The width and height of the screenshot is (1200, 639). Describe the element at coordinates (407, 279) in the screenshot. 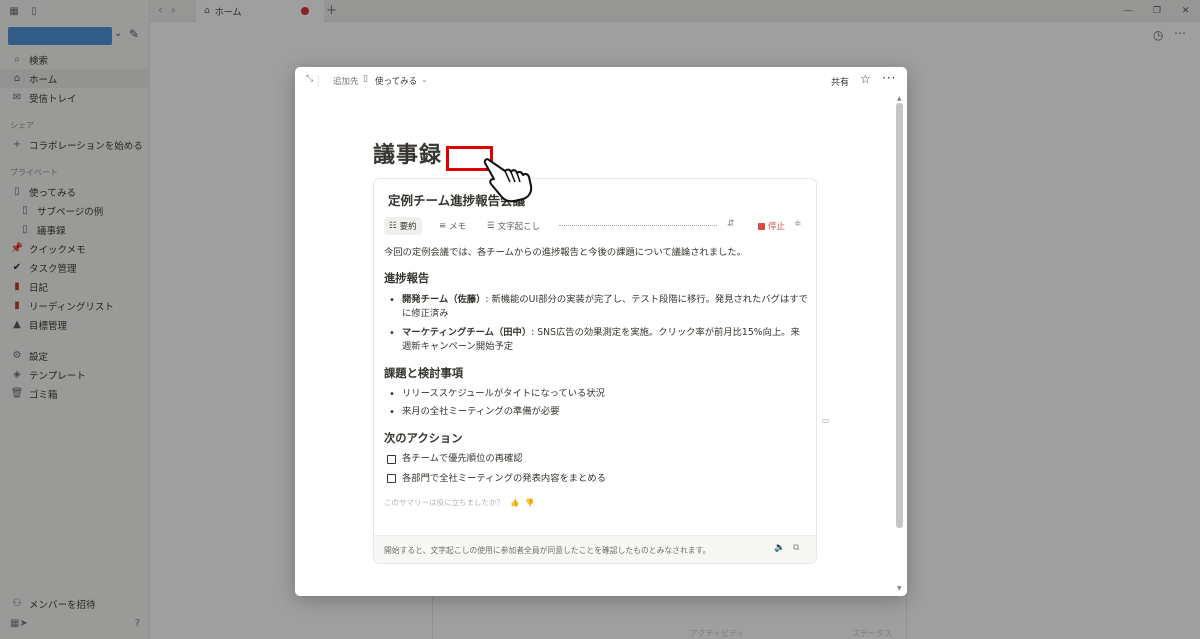

I see `section-heading: 進捗報告` at that location.